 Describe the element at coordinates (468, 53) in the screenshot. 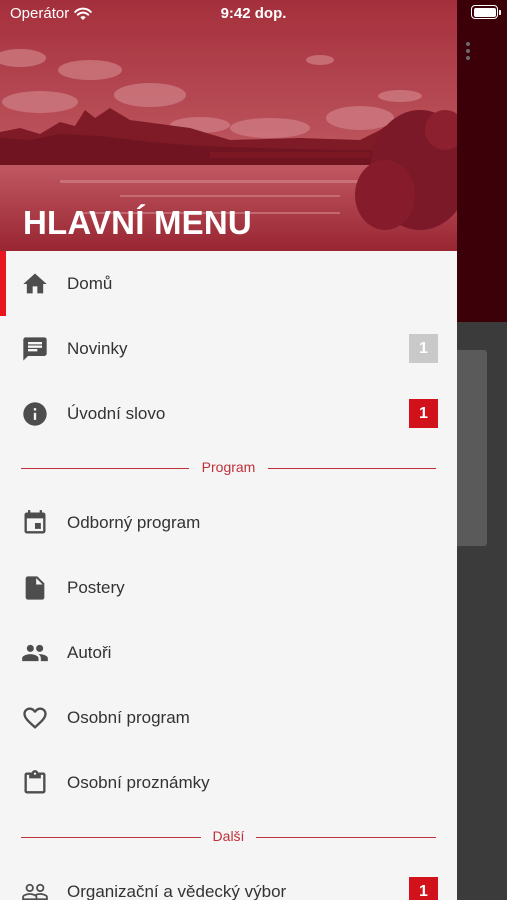

I see `more-options-icon` at that location.